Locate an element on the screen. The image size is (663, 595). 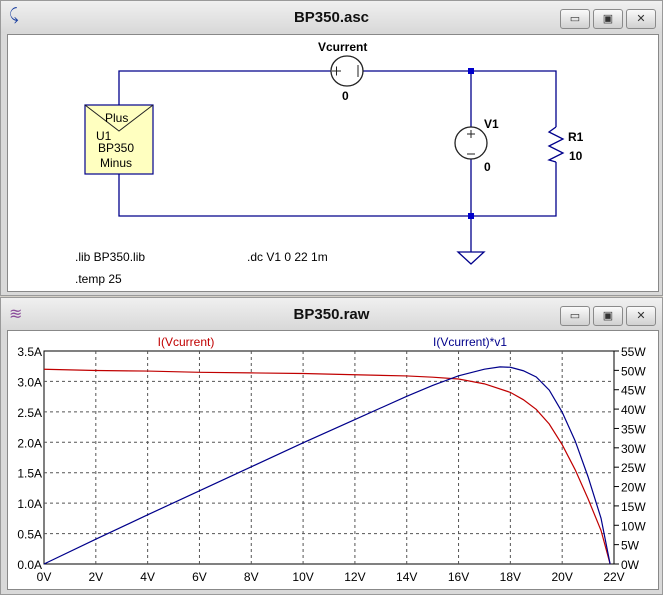
left-y-tick-label: 3.0A is located at coordinates (29, 382).